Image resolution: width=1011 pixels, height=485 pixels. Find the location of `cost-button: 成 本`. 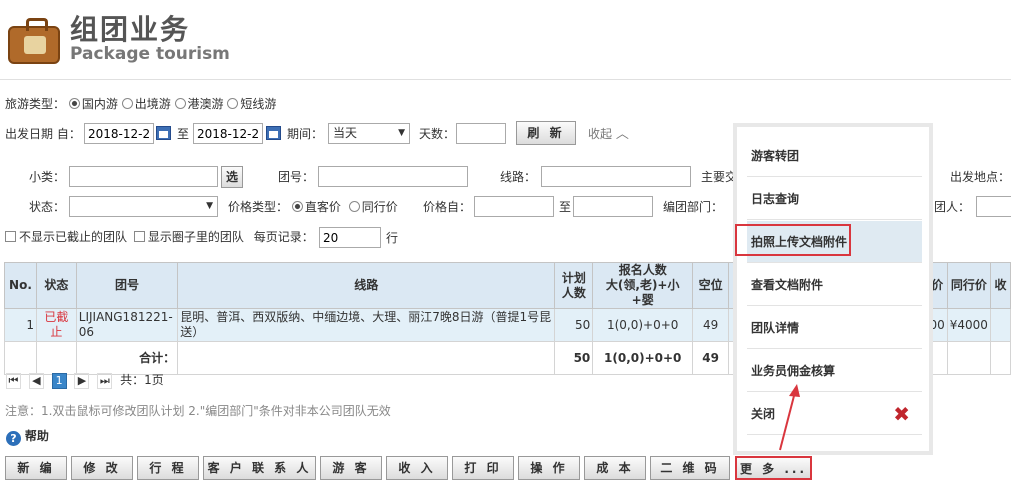

cost-button: 成 本 is located at coordinates (615, 468).